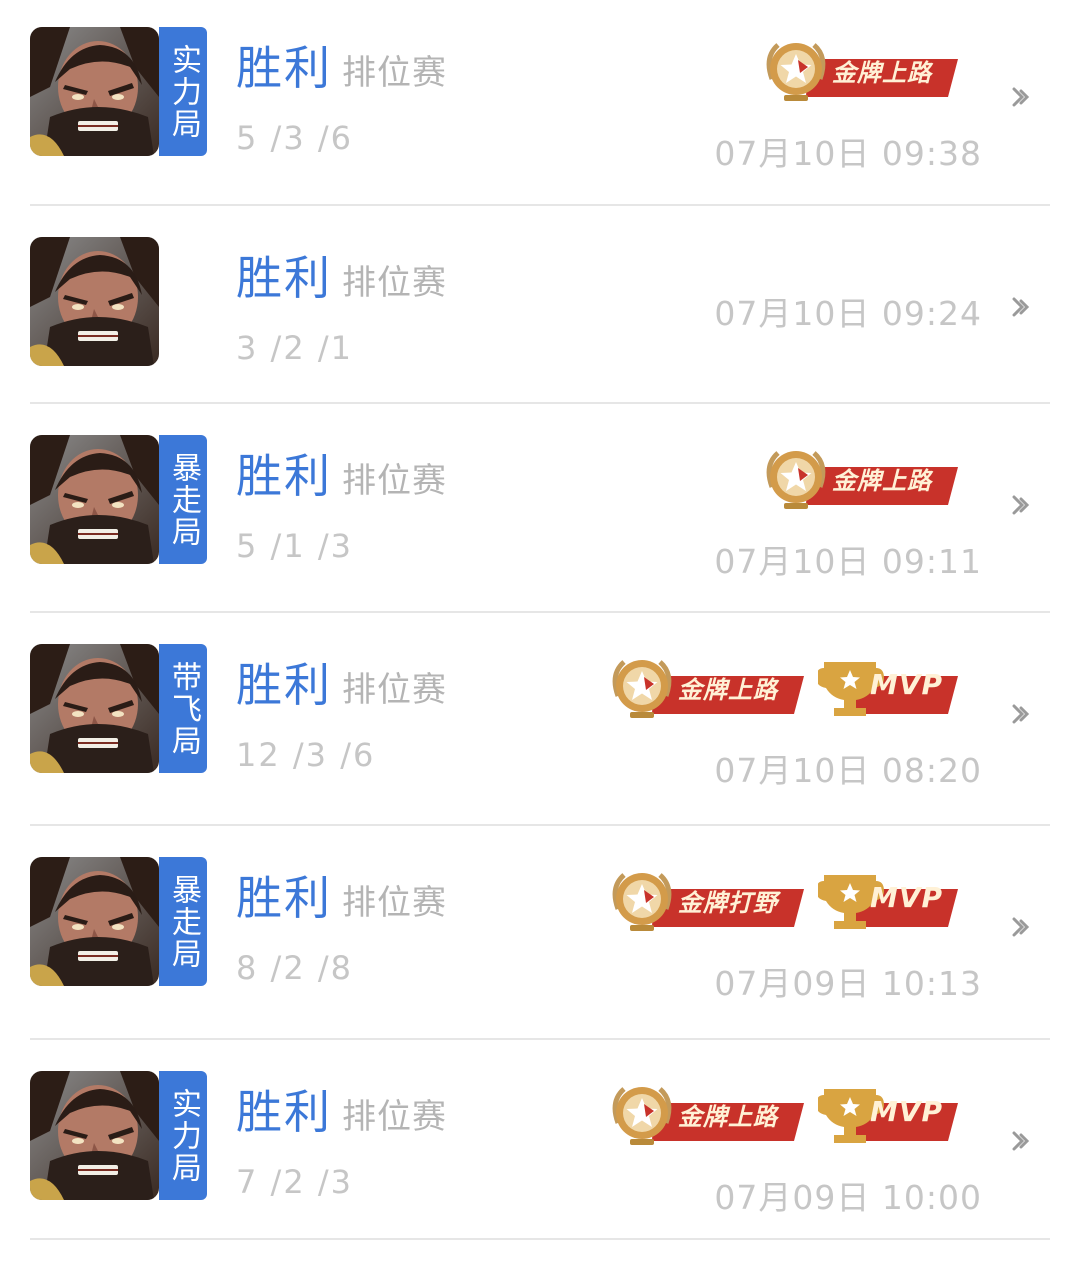 The height and width of the screenshot is (1275, 1079). What do you see at coordinates (306, 755) in the screenshot?
I see `kda-stat: 12 /3 /6` at bounding box center [306, 755].